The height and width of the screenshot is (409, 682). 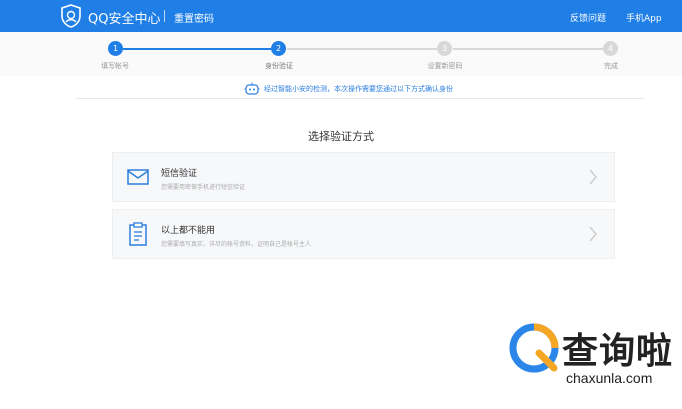 What do you see at coordinates (278, 48) in the screenshot?
I see `step-2-circle: 2` at bounding box center [278, 48].